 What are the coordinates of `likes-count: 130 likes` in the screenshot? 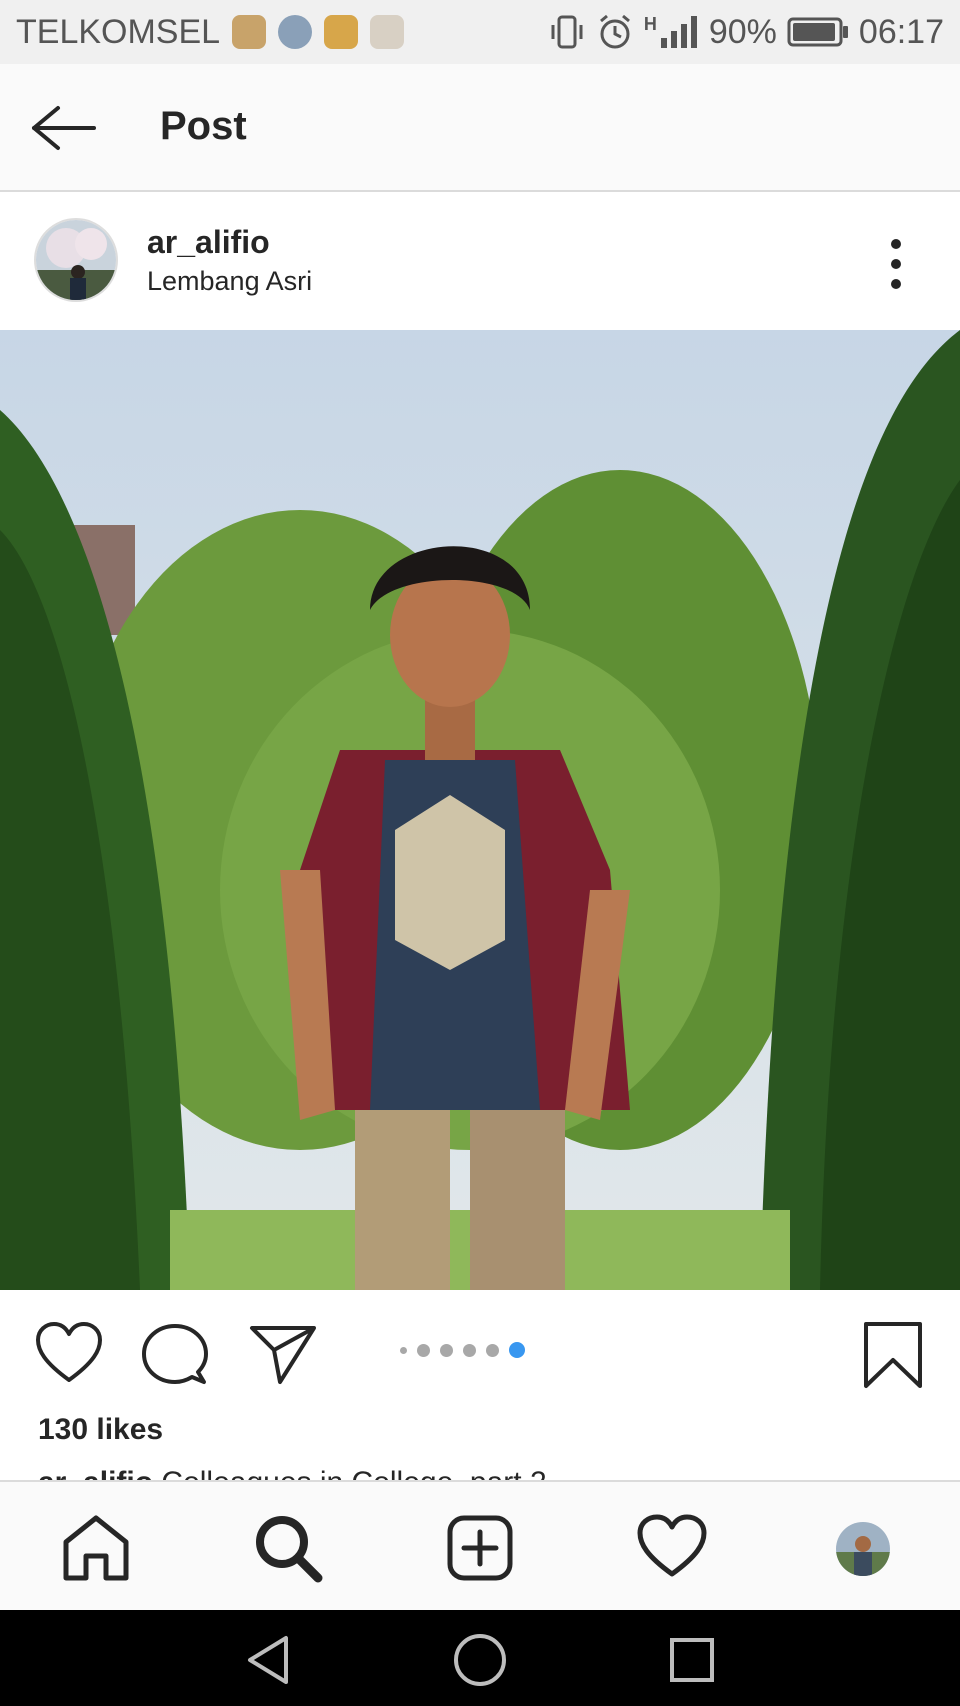 It's located at (100, 1430).